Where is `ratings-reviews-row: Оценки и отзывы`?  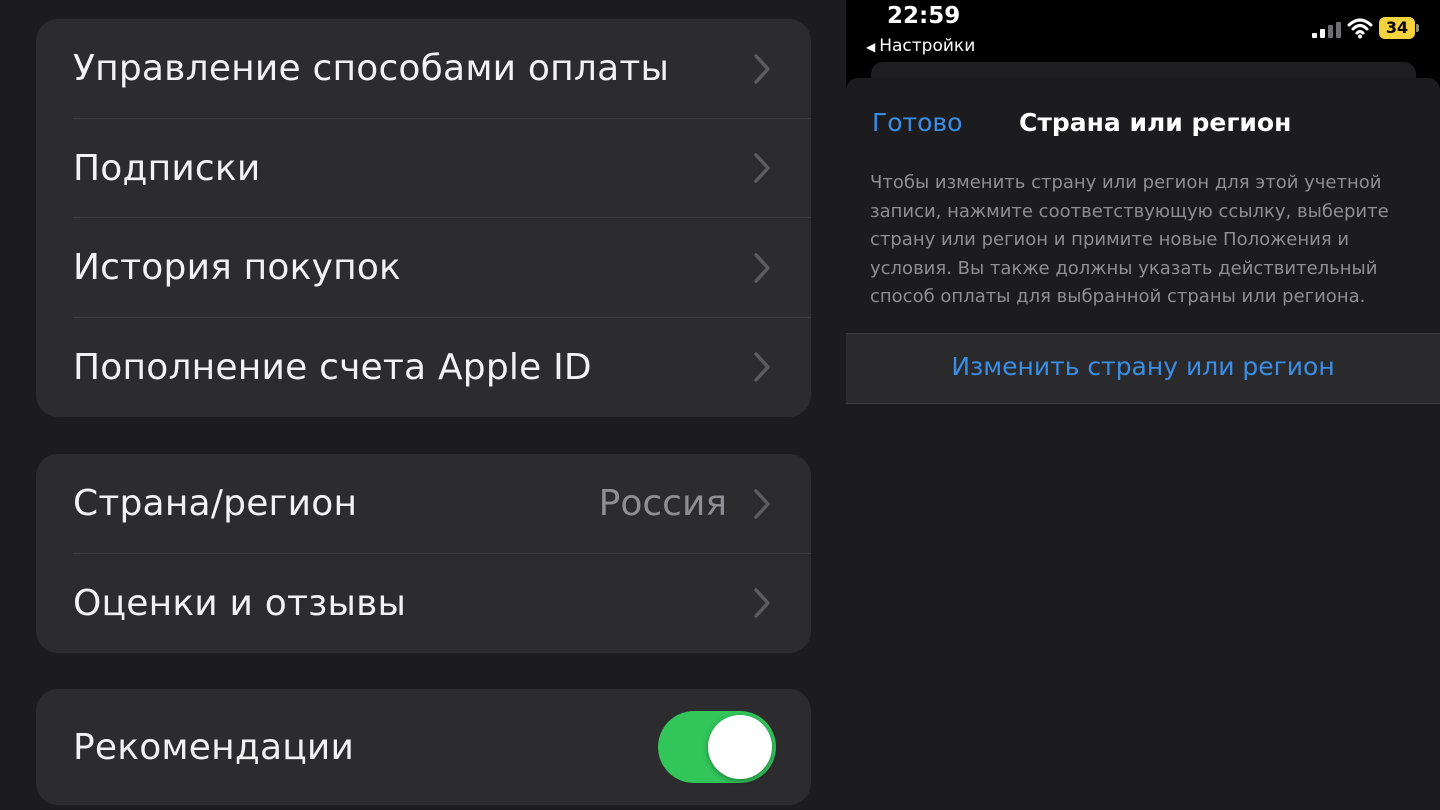 ratings-reviews-row: Оценки и отзывы is located at coordinates (423, 604).